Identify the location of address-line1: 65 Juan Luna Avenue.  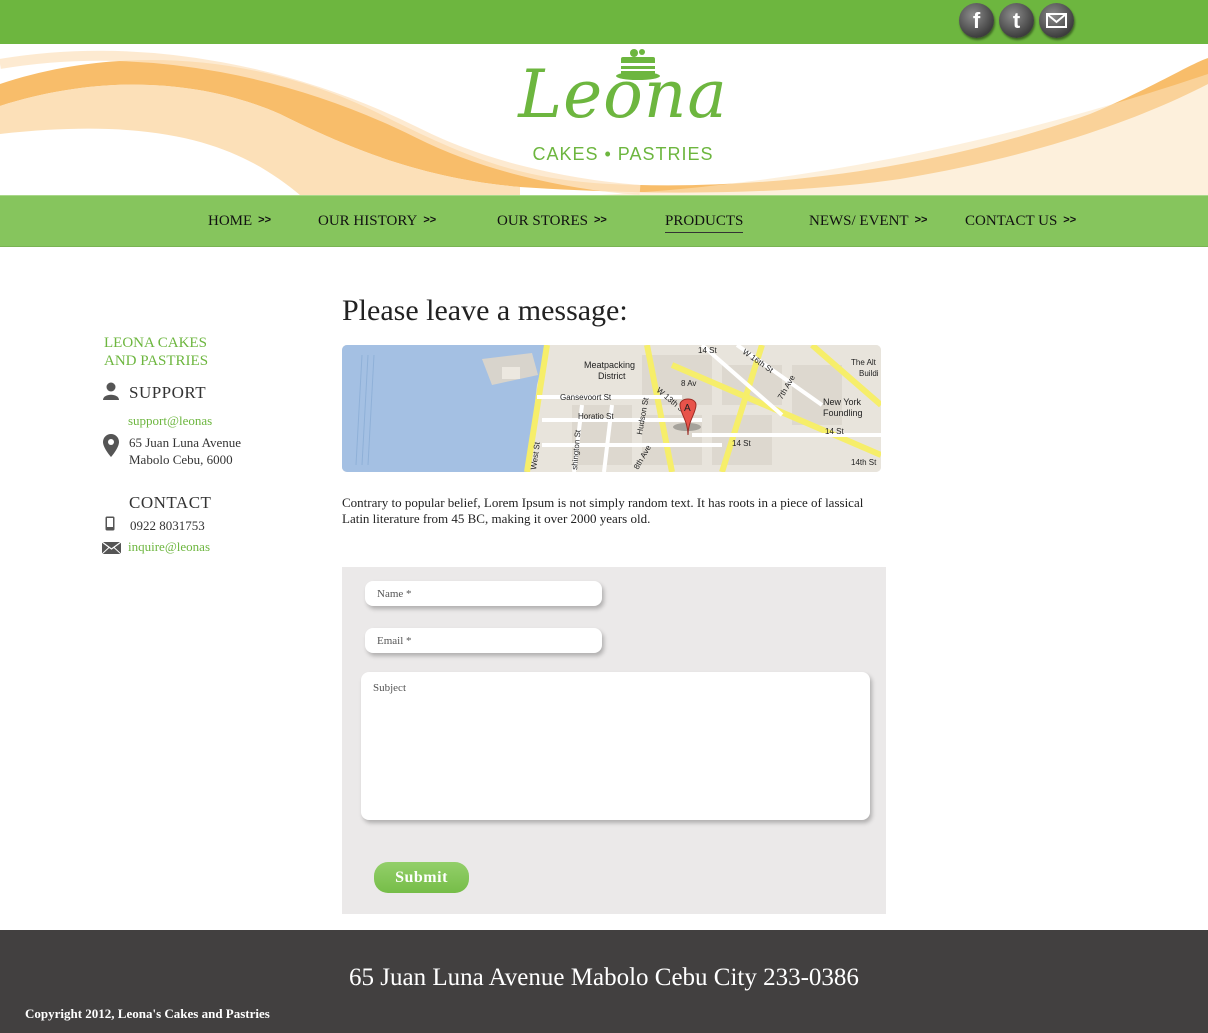
(185, 442).